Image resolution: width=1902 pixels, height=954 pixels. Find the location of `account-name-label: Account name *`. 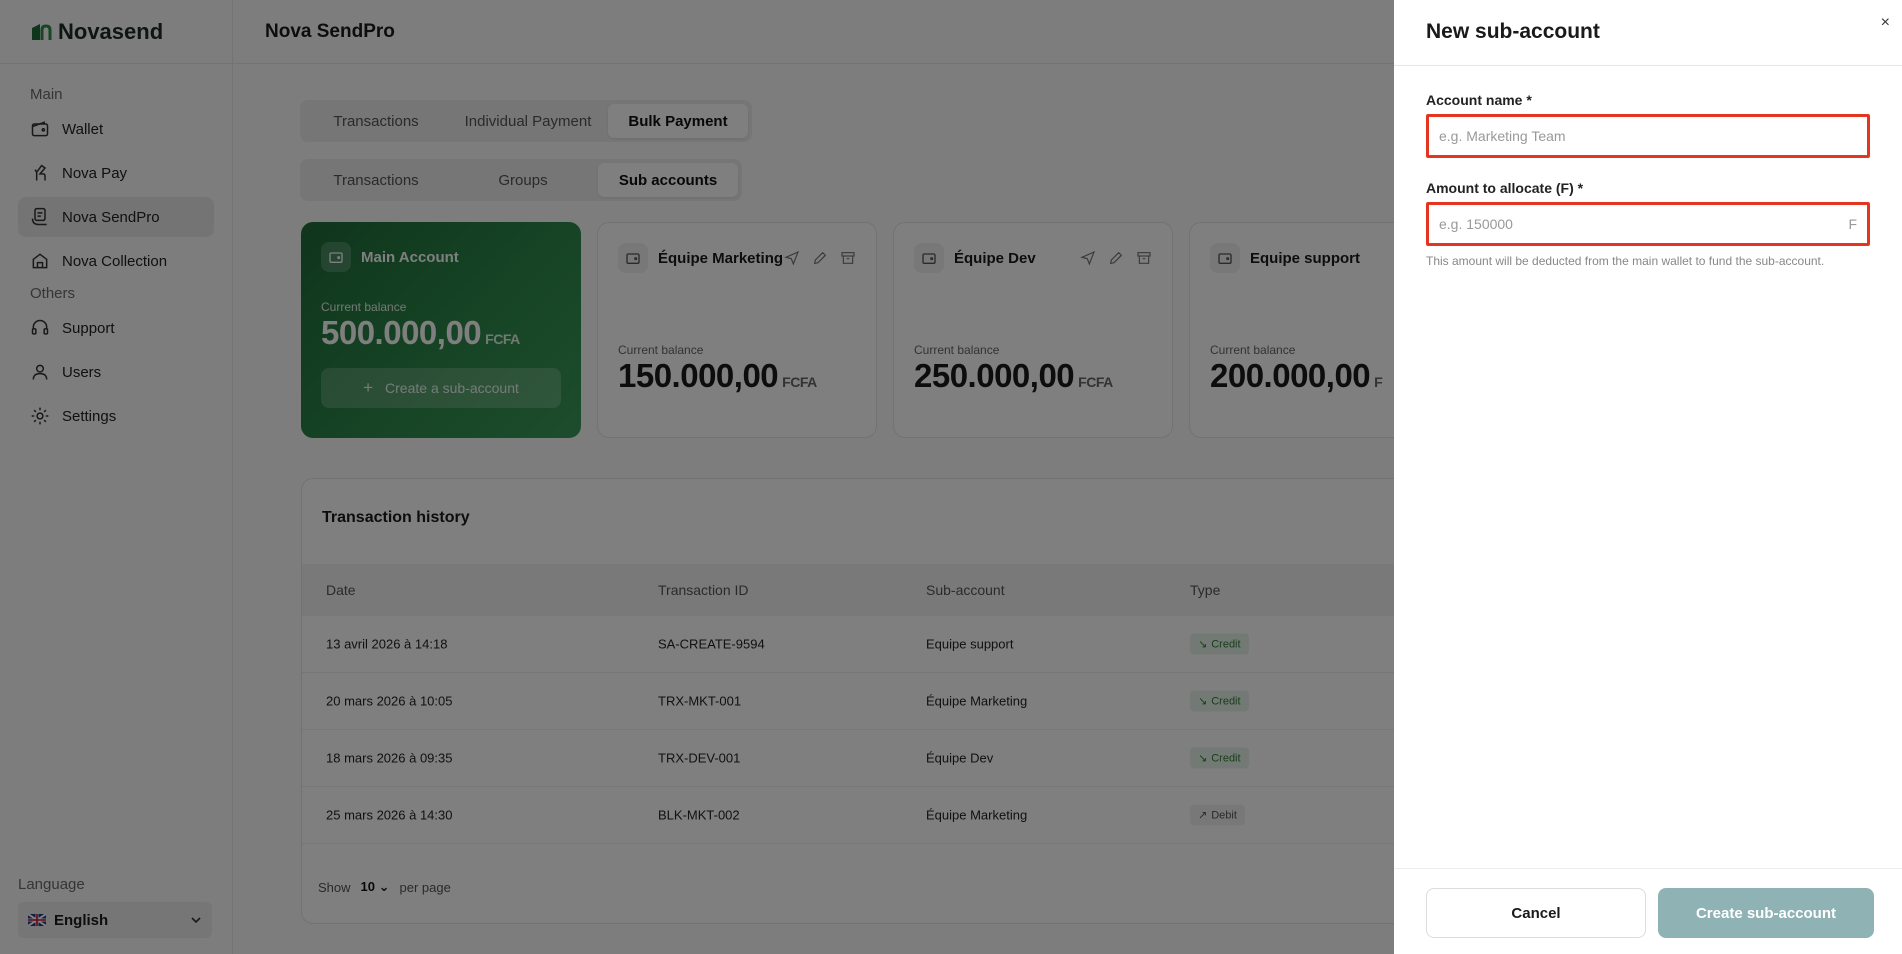

account-name-label: Account name * is located at coordinates (1479, 100).